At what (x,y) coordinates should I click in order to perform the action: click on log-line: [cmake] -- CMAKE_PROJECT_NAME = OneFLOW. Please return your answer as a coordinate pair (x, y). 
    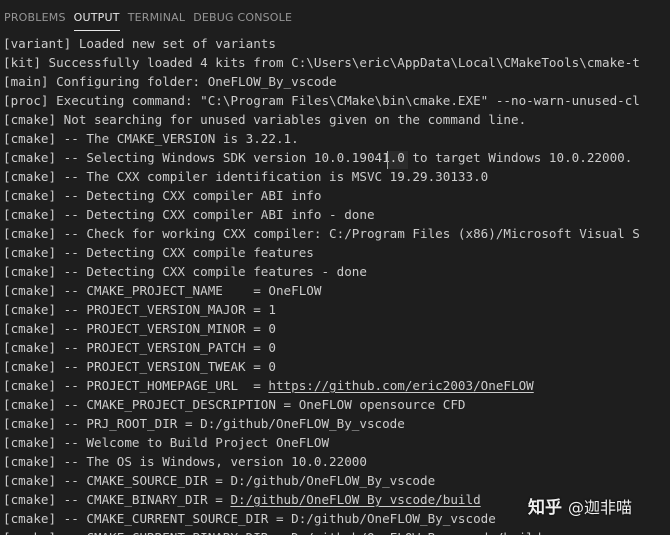
    Looking at the image, I should click on (336, 290).